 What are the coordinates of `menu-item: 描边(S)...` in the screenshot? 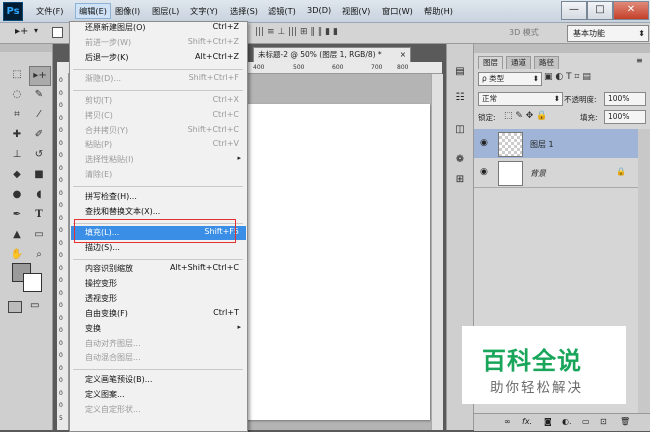 It's located at (102, 247).